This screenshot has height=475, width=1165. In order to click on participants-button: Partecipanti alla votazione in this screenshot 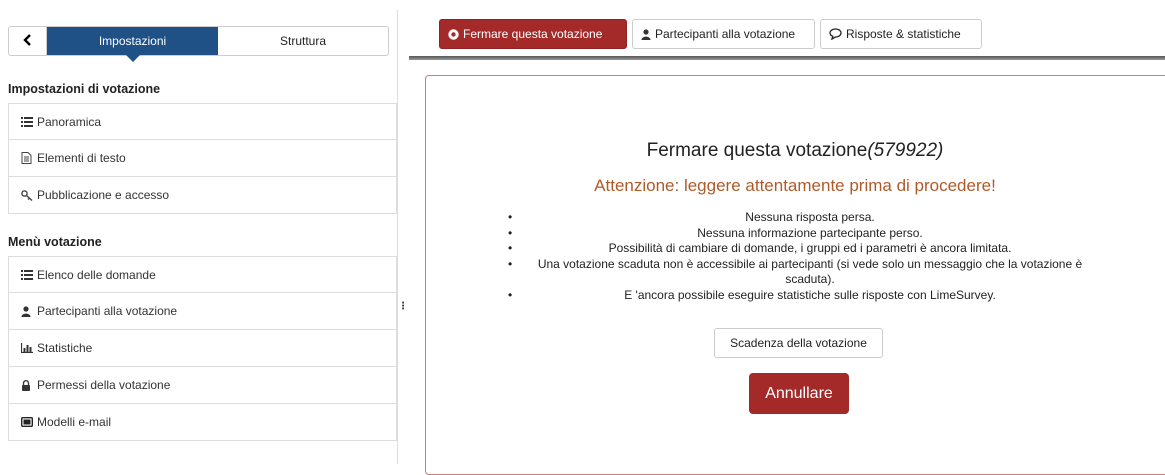, I will do `click(723, 34)`.